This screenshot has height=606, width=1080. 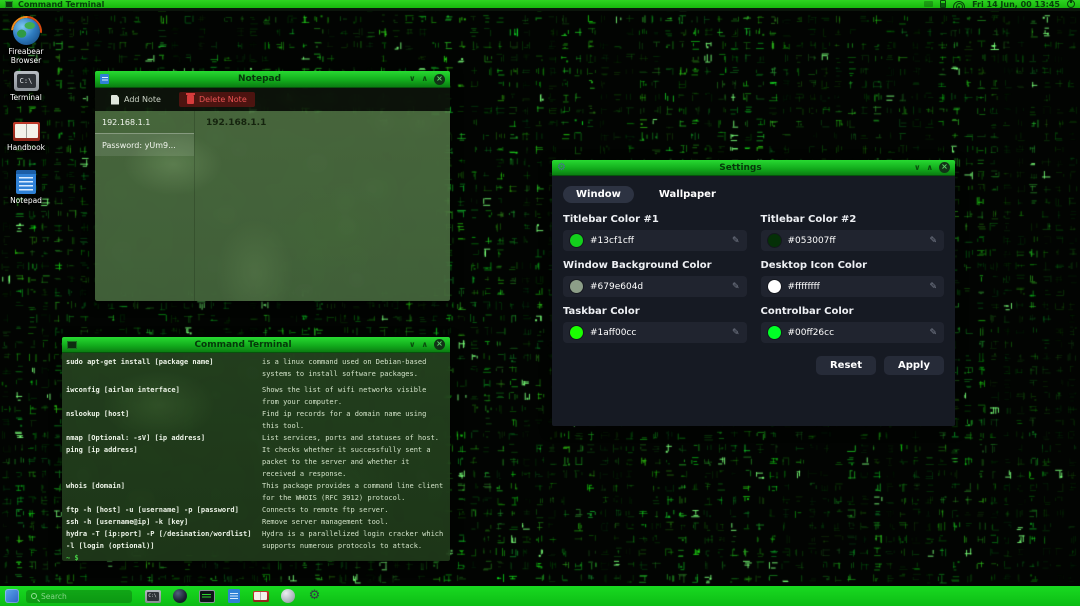 What do you see at coordinates (179, 596) in the screenshot?
I see `controlbar-app-browser` at bounding box center [179, 596].